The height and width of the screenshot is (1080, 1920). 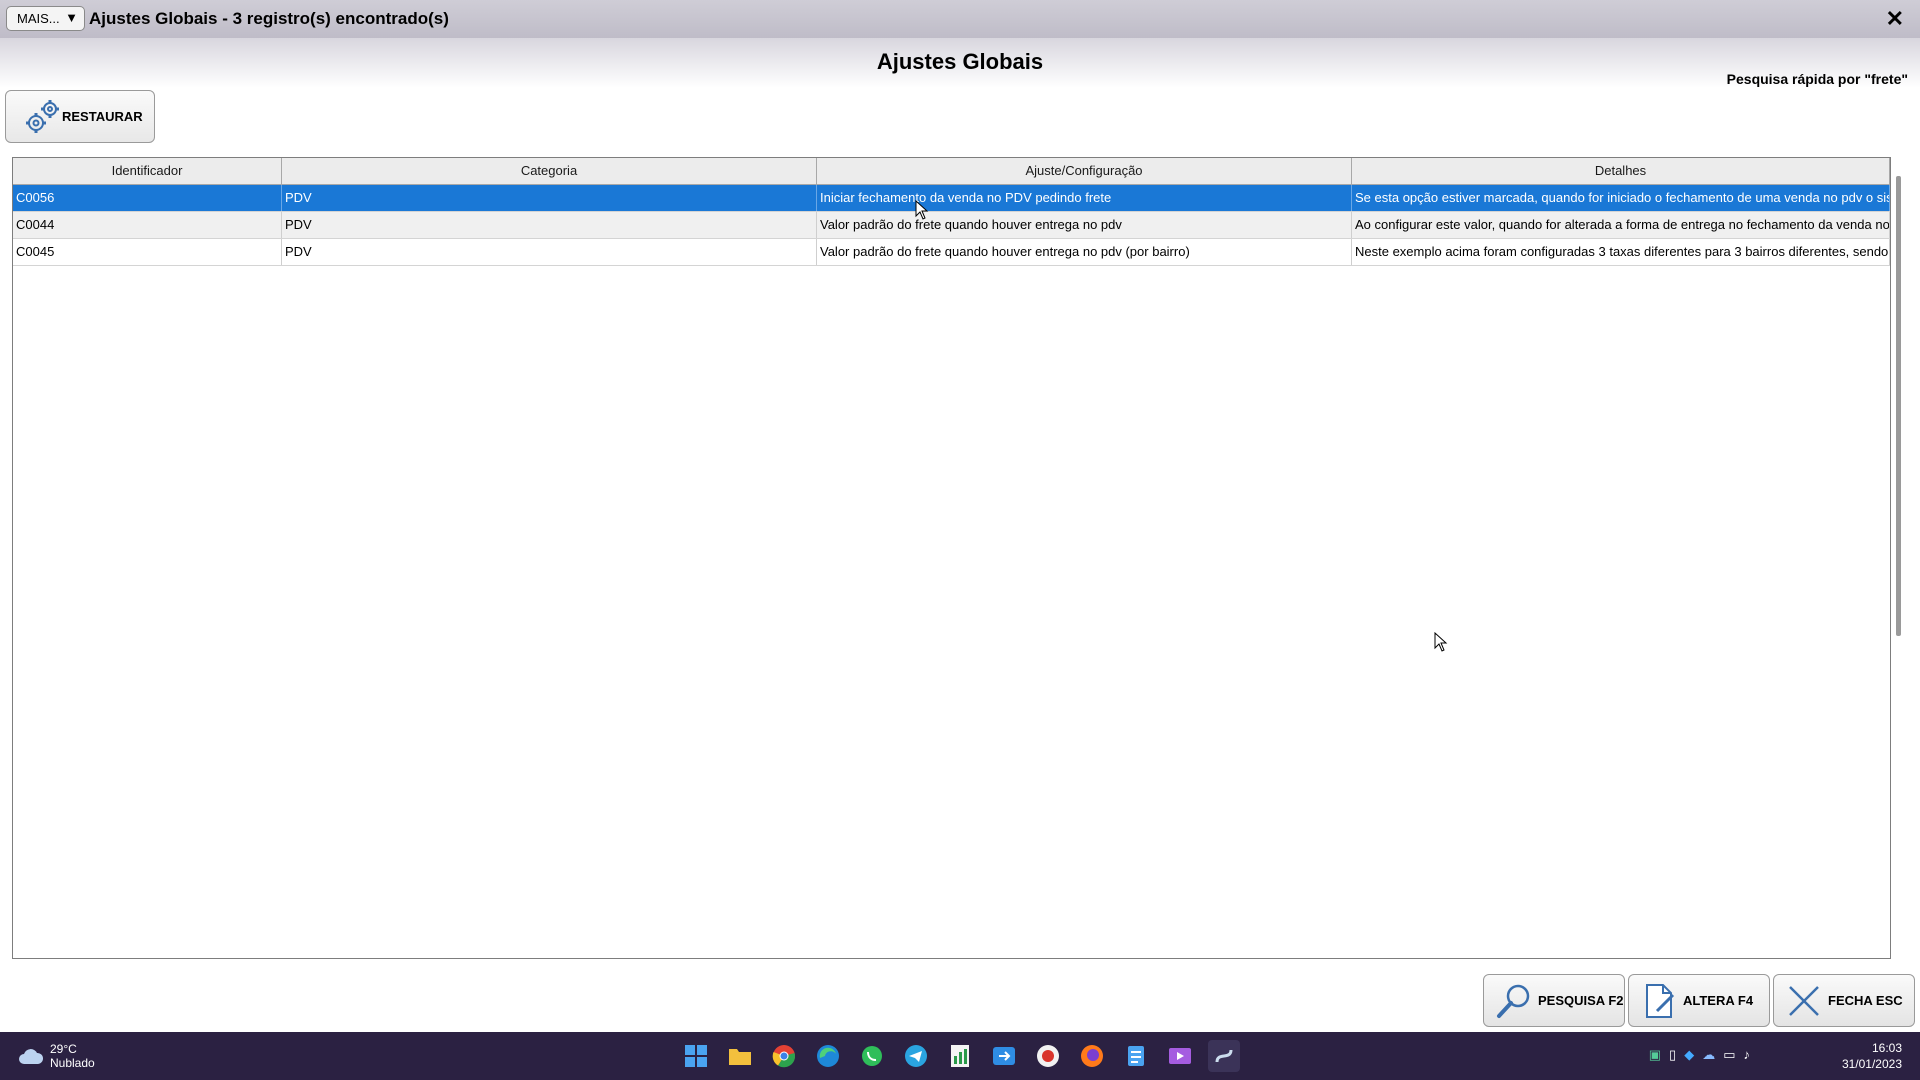 What do you see at coordinates (1895, 19) in the screenshot?
I see `close-icon: ✕` at bounding box center [1895, 19].